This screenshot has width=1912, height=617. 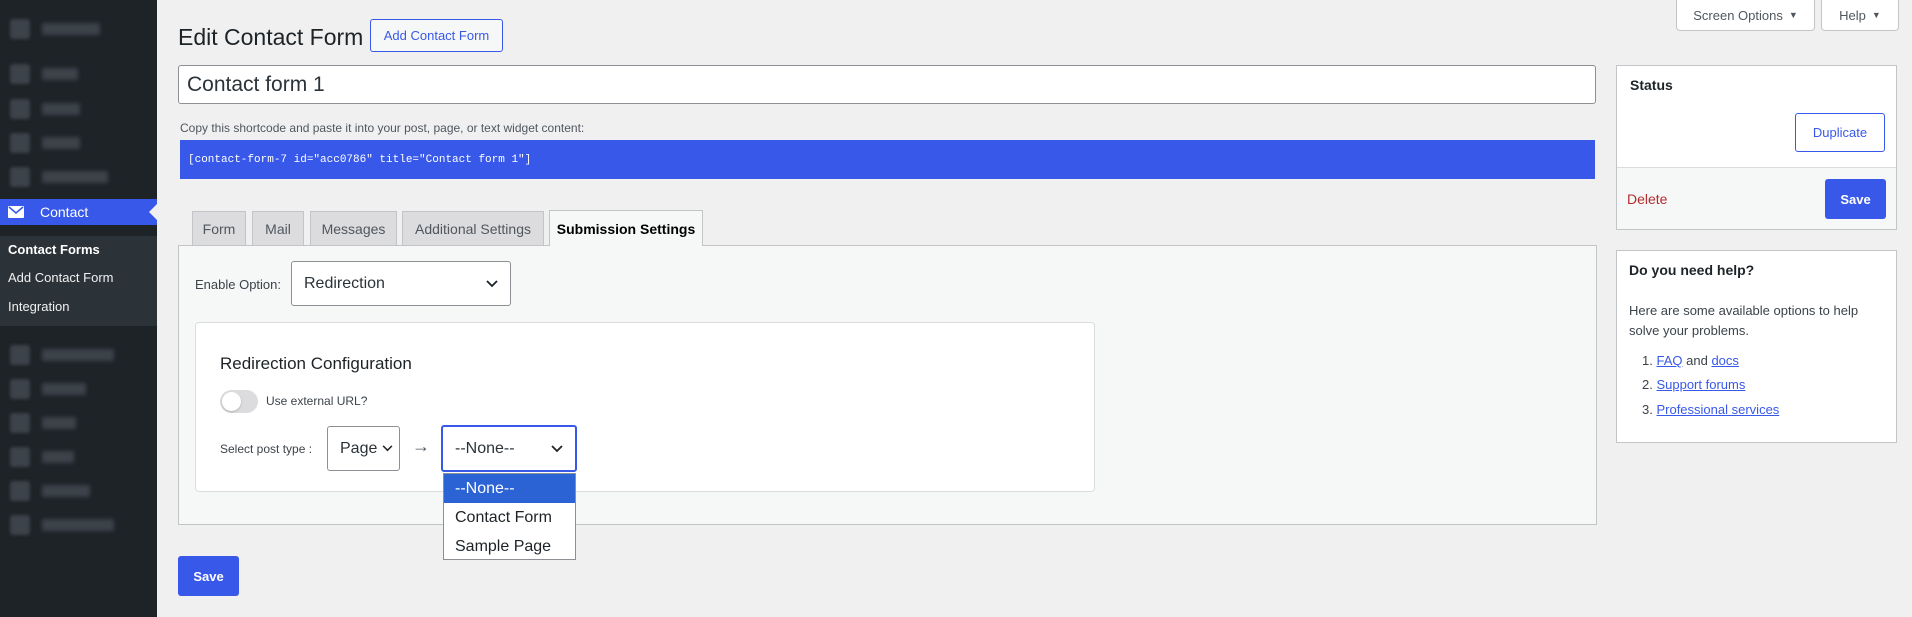 I want to click on dropdown-option-contact-form: Contact Form, so click(x=509, y=517).